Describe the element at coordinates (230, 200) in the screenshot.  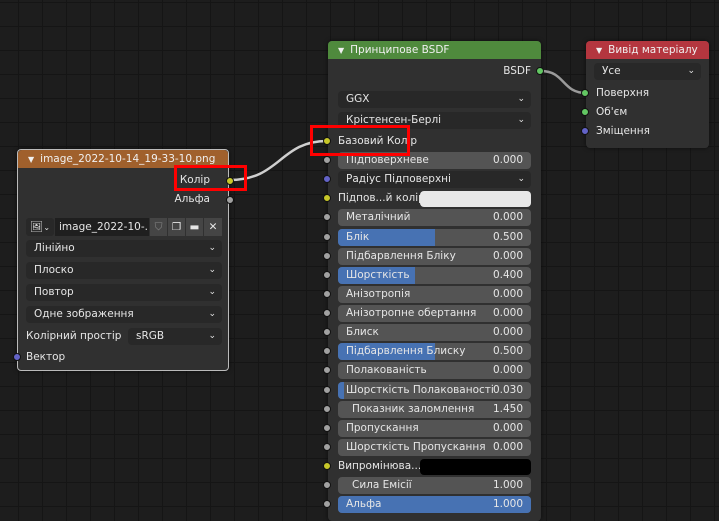
I see `output-alpha-socket` at that location.